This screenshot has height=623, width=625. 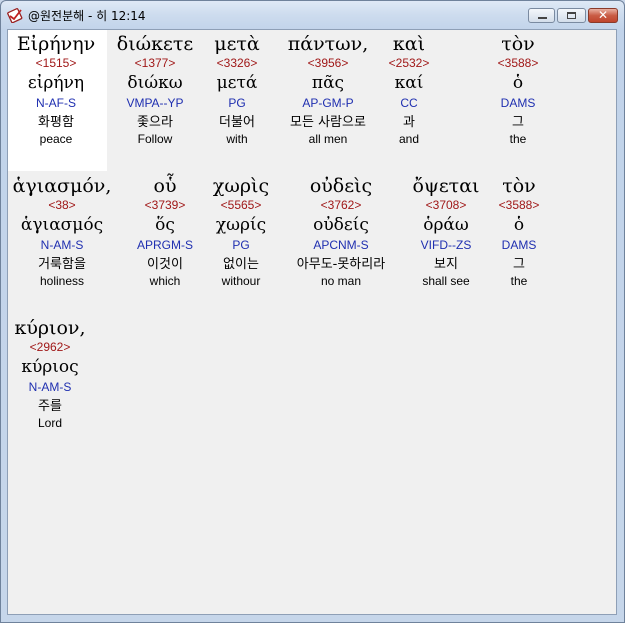 What do you see at coordinates (446, 225) in the screenshot?
I see `lemma: ὁράω` at bounding box center [446, 225].